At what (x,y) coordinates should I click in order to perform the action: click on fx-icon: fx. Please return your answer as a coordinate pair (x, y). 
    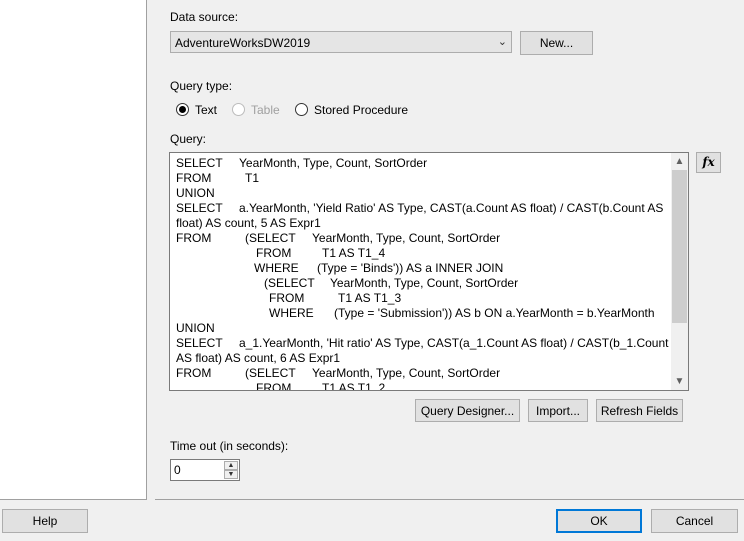
    Looking at the image, I should click on (708, 162).